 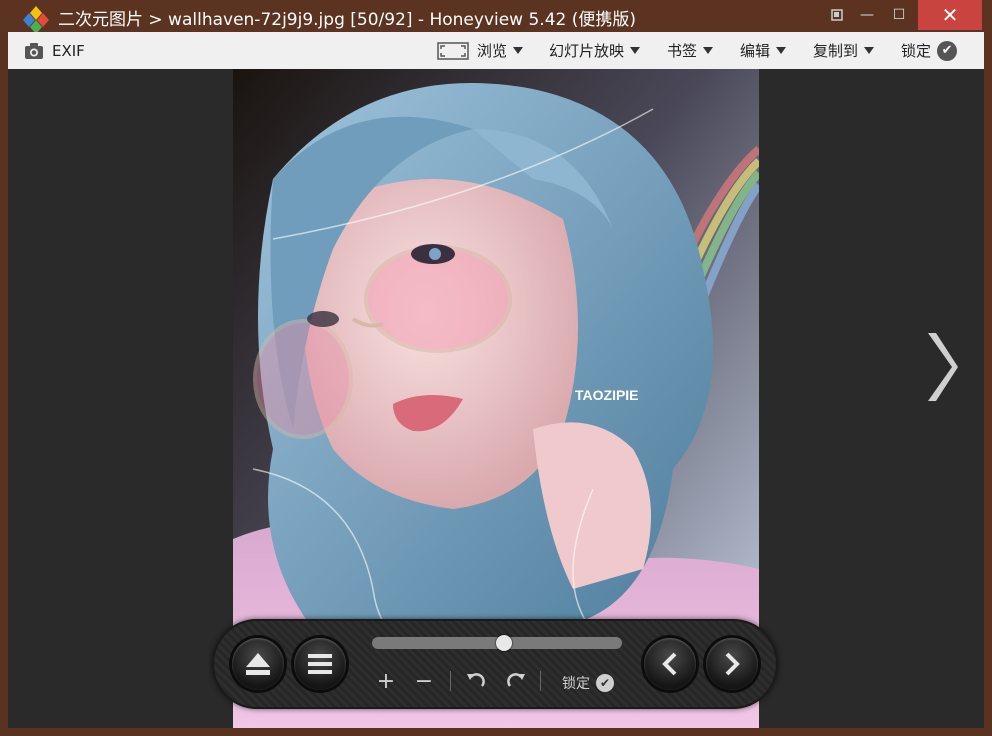 I want to click on pin-icon, so click(x=837, y=15).